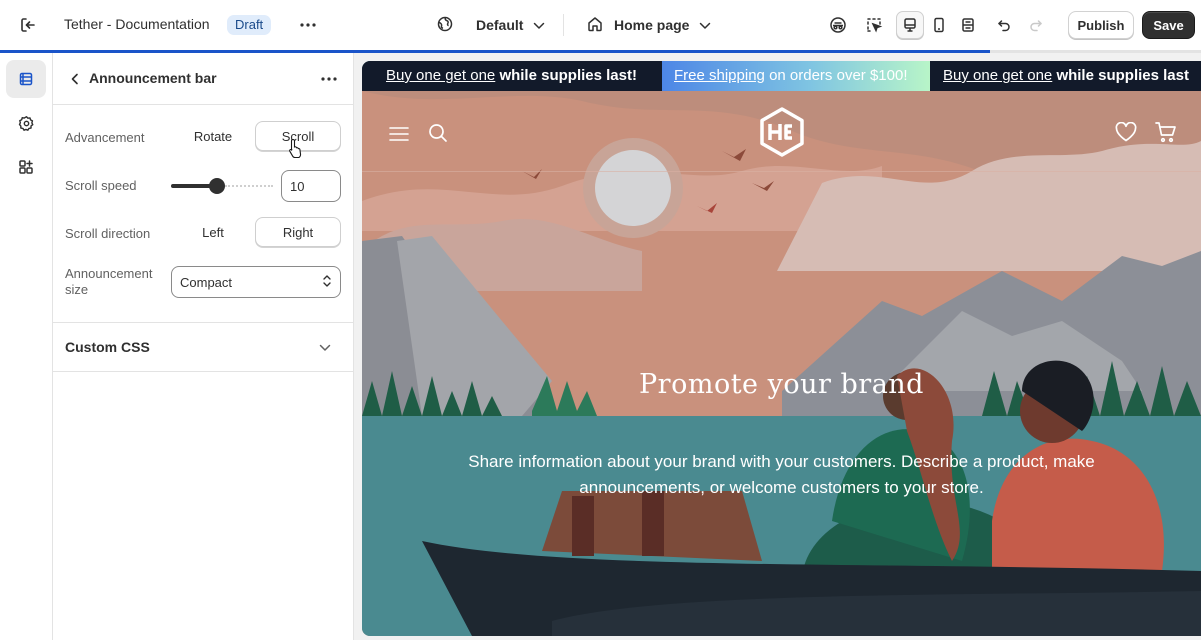 The width and height of the screenshot is (1201, 640). I want to click on scroll-speed-slider, so click(222, 186).